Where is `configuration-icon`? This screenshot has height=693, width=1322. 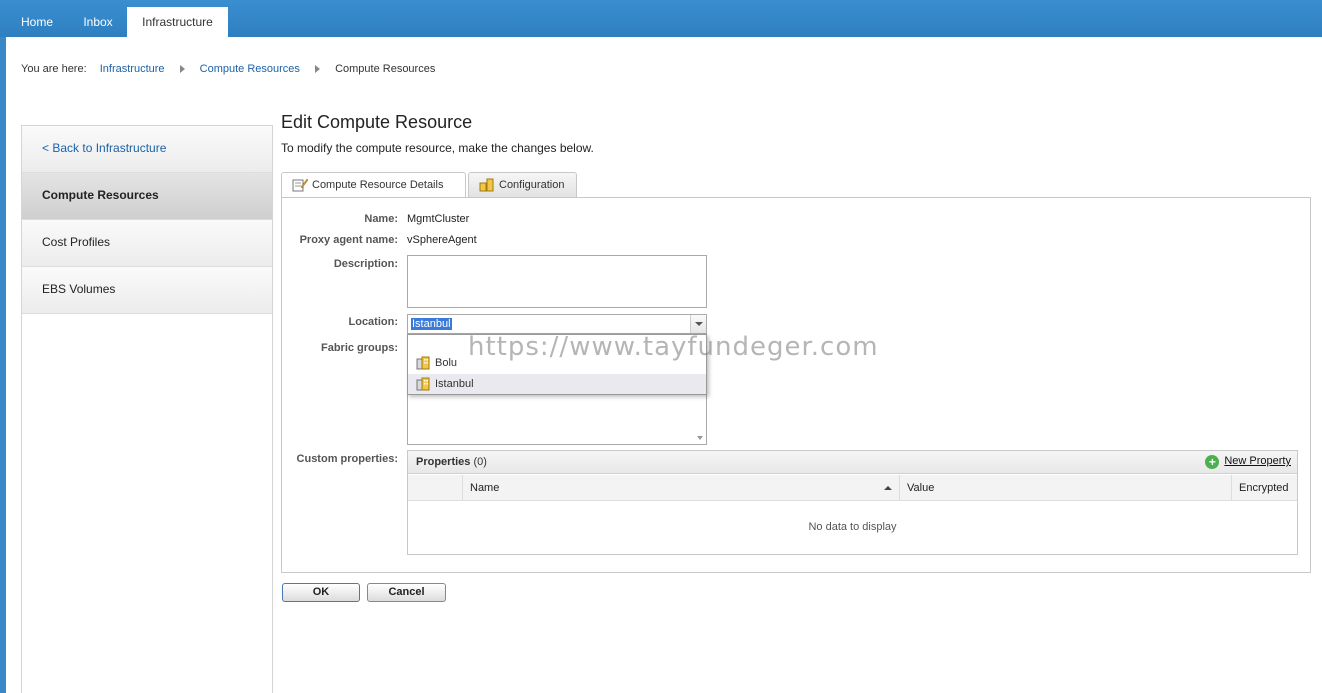
configuration-icon is located at coordinates (486, 185).